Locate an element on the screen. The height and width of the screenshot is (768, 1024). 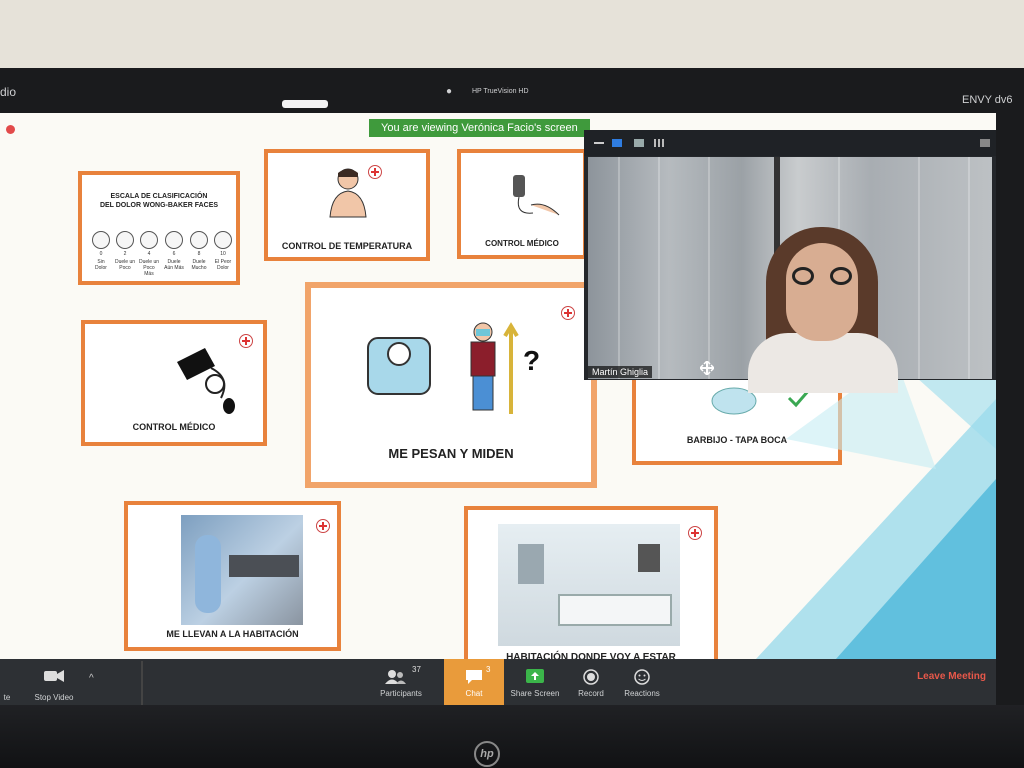
temperature-label: CONTROL DE TEMPERATURA is located at coordinates (347, 246).